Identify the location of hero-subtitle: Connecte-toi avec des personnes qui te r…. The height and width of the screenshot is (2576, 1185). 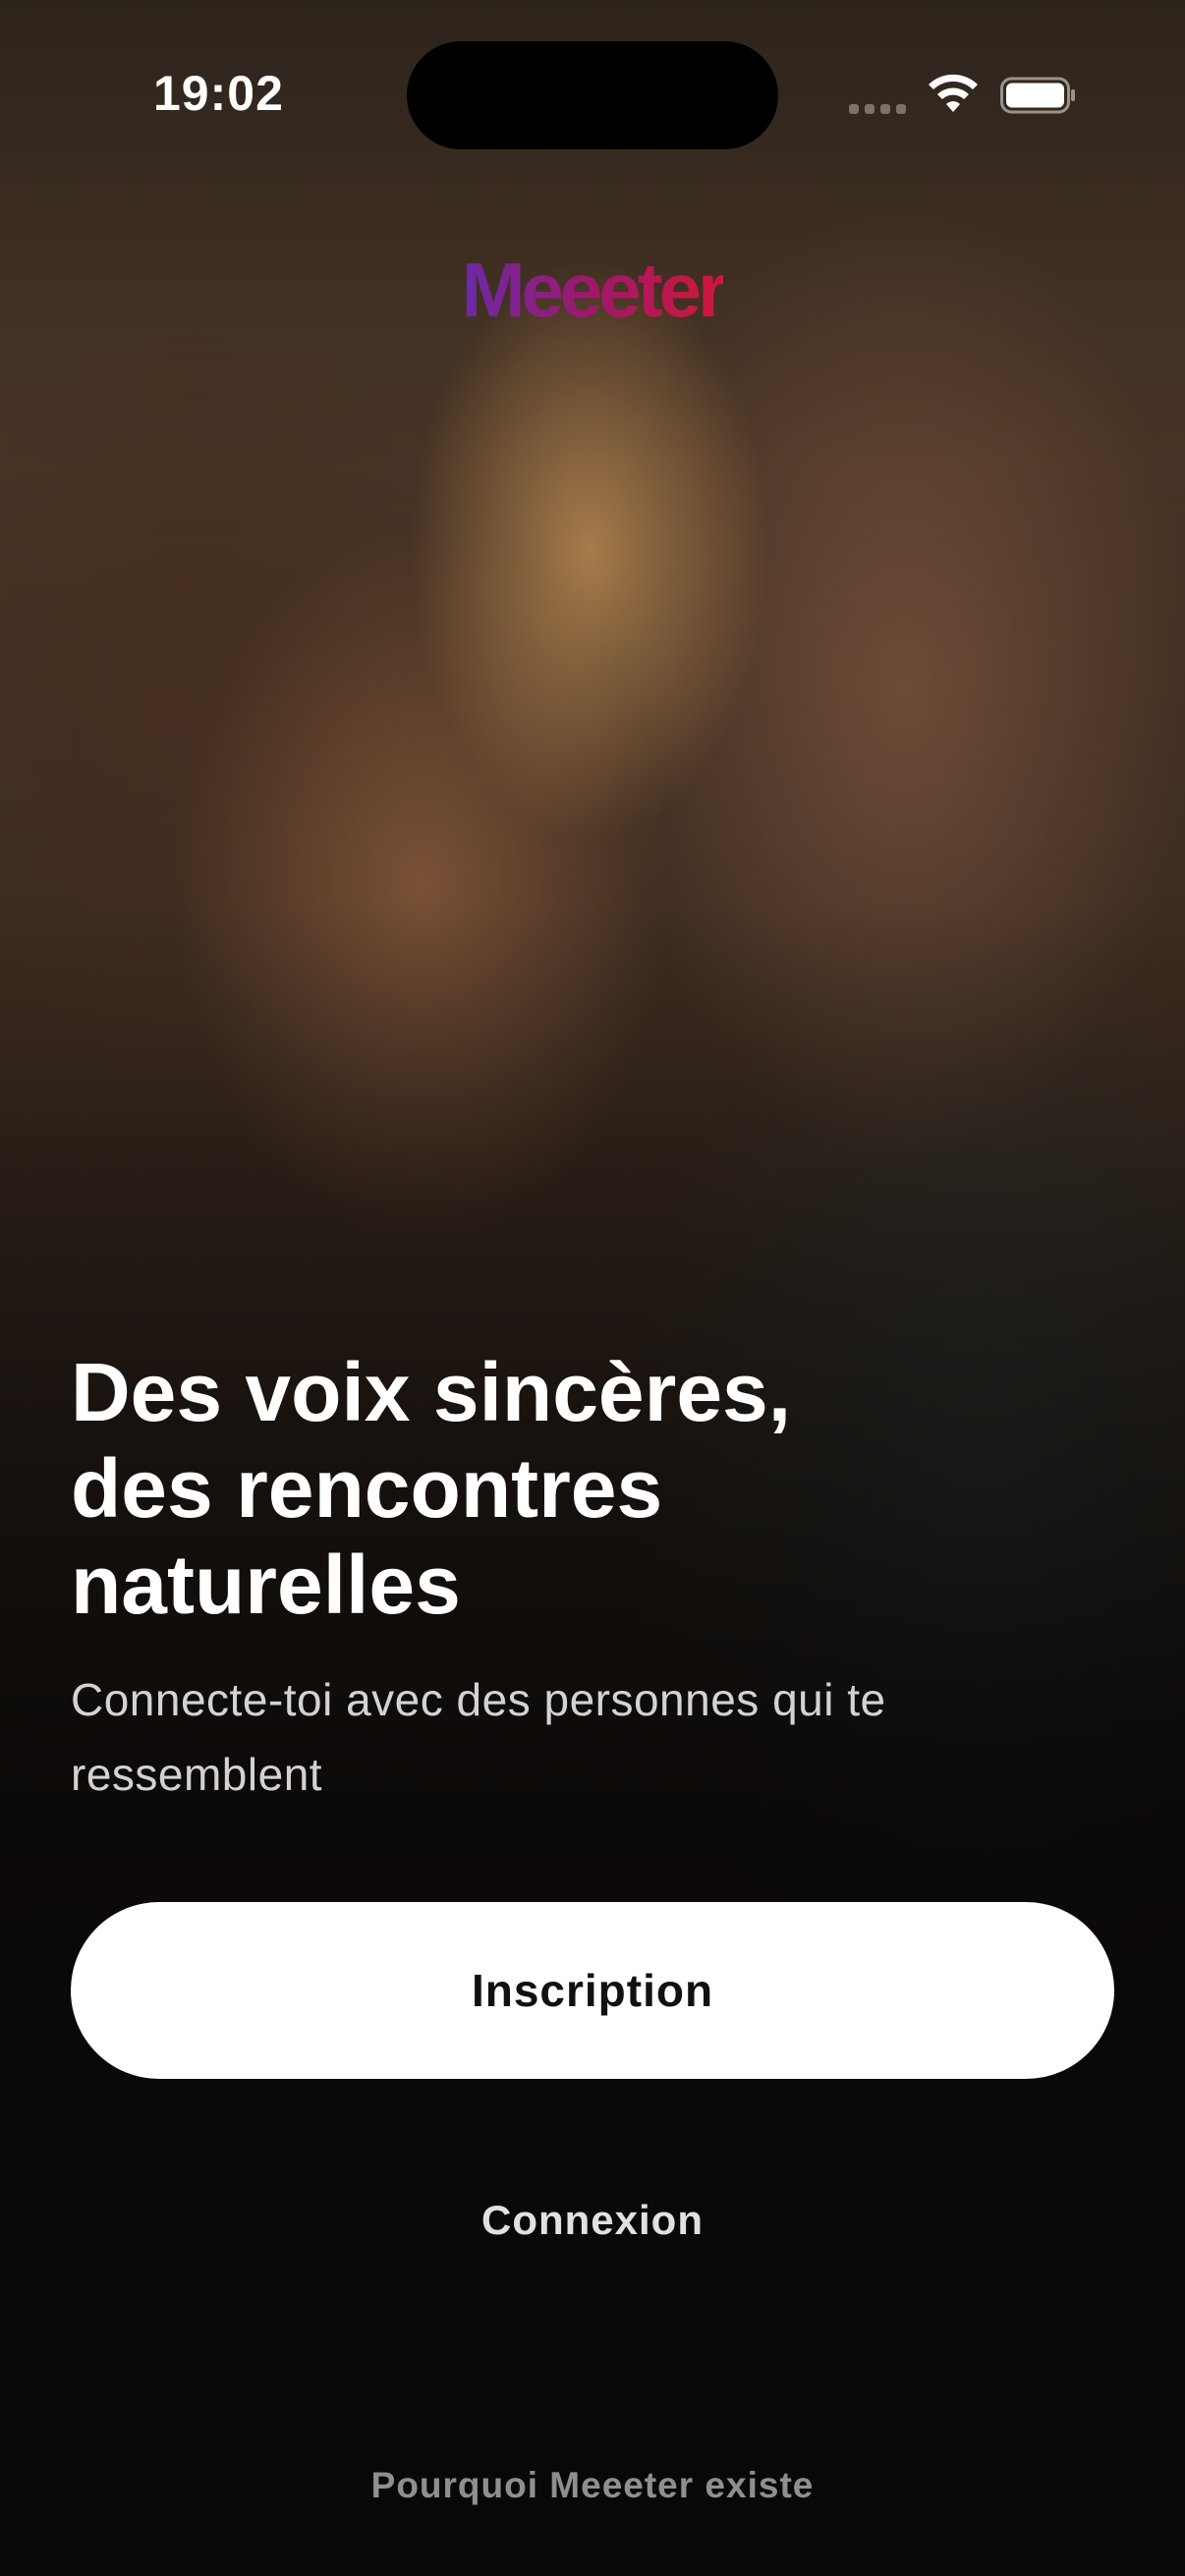
(479, 1737).